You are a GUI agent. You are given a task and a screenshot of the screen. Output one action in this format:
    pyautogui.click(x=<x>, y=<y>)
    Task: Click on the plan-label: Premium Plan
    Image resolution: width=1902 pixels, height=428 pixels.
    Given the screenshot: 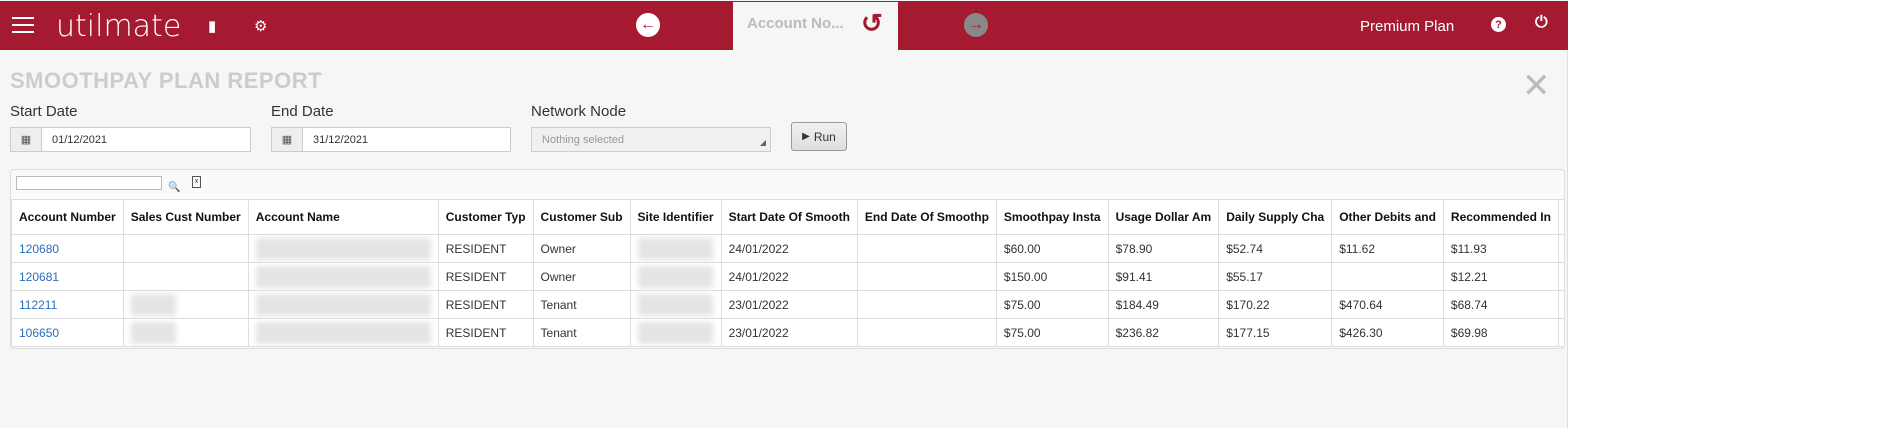 What is the action you would take?
    pyautogui.click(x=1407, y=26)
    